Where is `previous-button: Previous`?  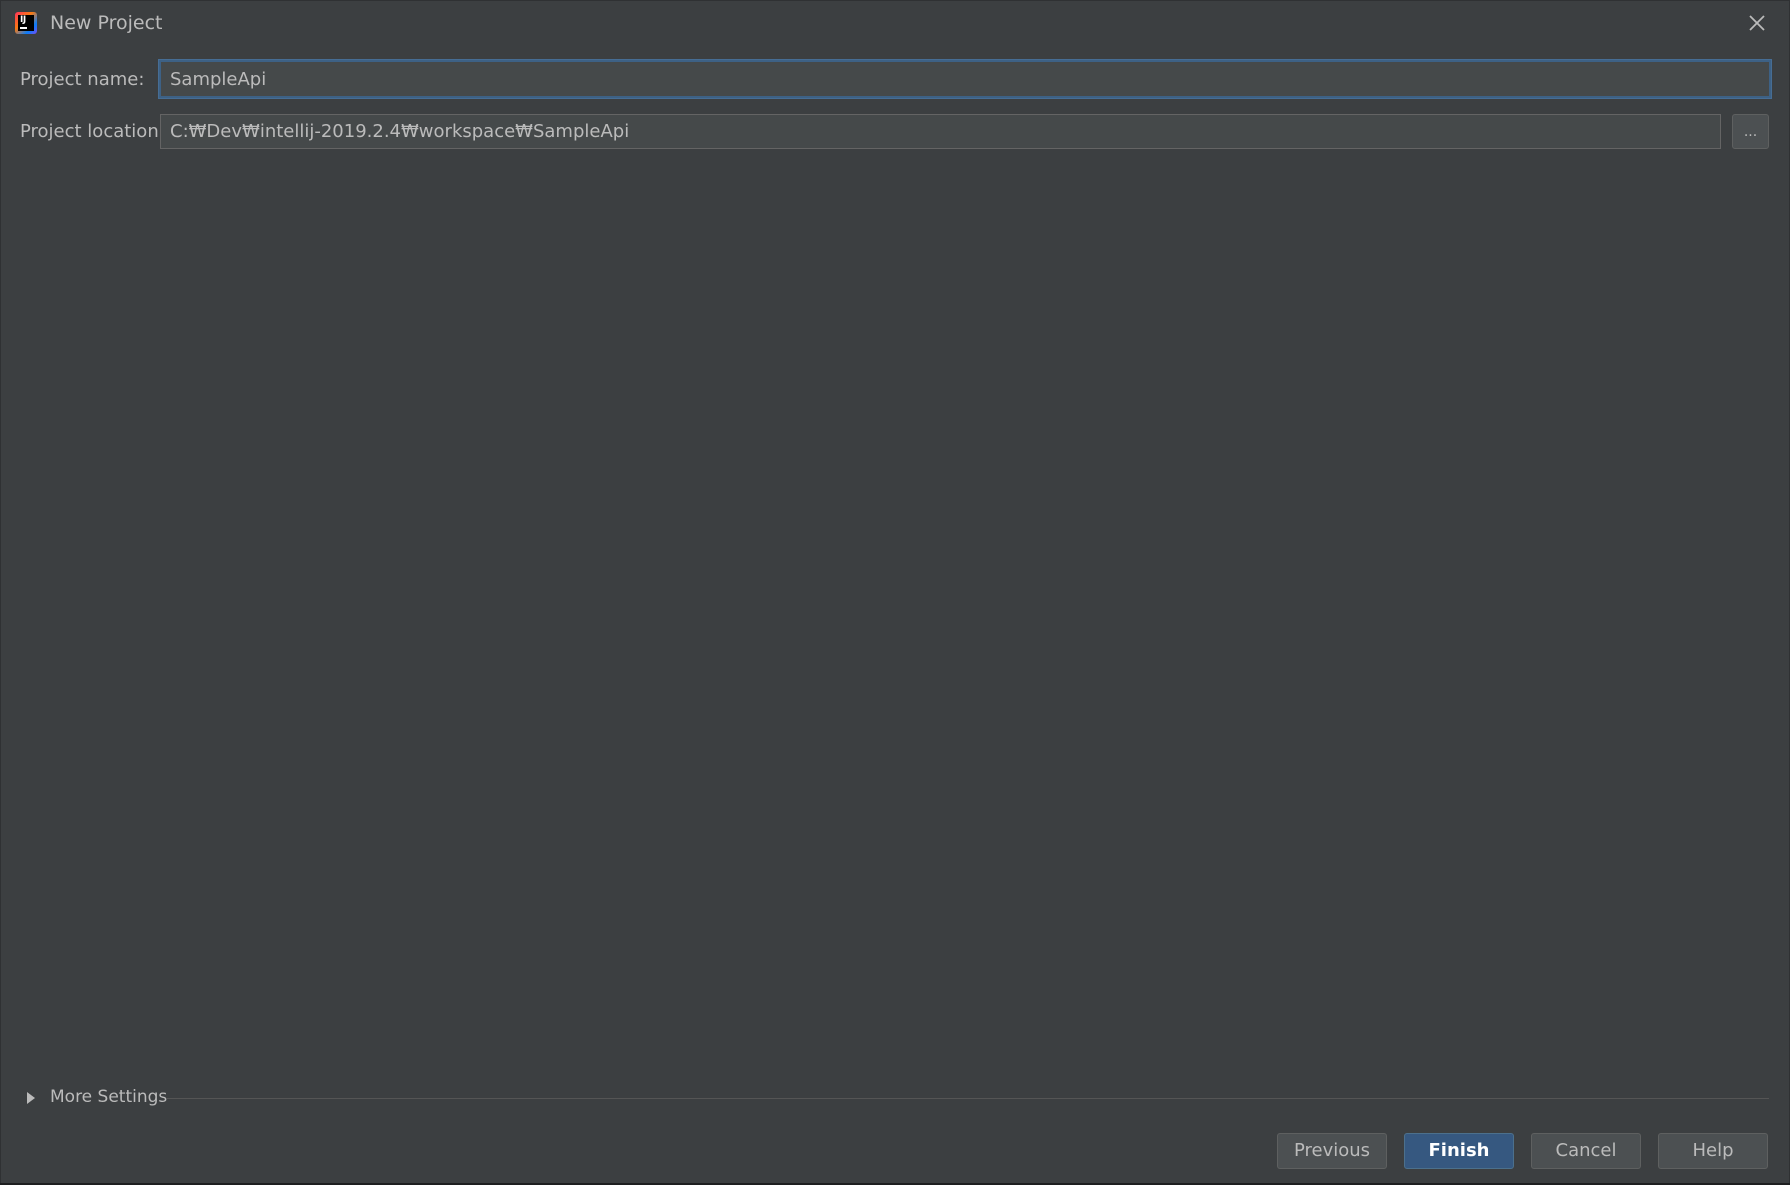
previous-button: Previous is located at coordinates (1332, 1151).